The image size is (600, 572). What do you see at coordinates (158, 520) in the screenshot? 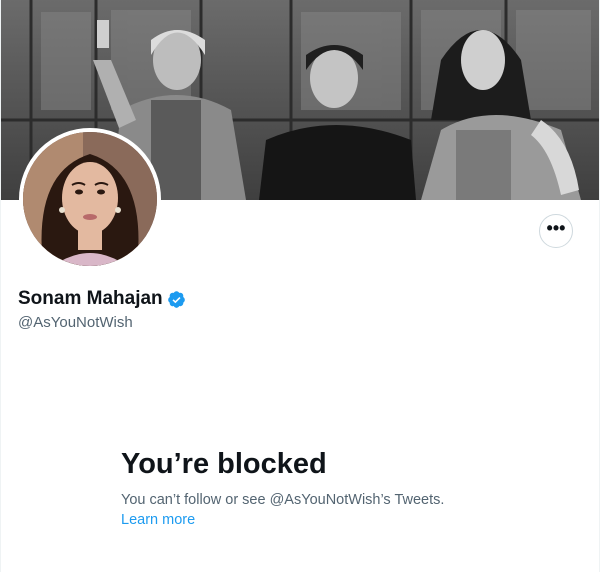
I see `learn-more-link: Learn more` at bounding box center [158, 520].